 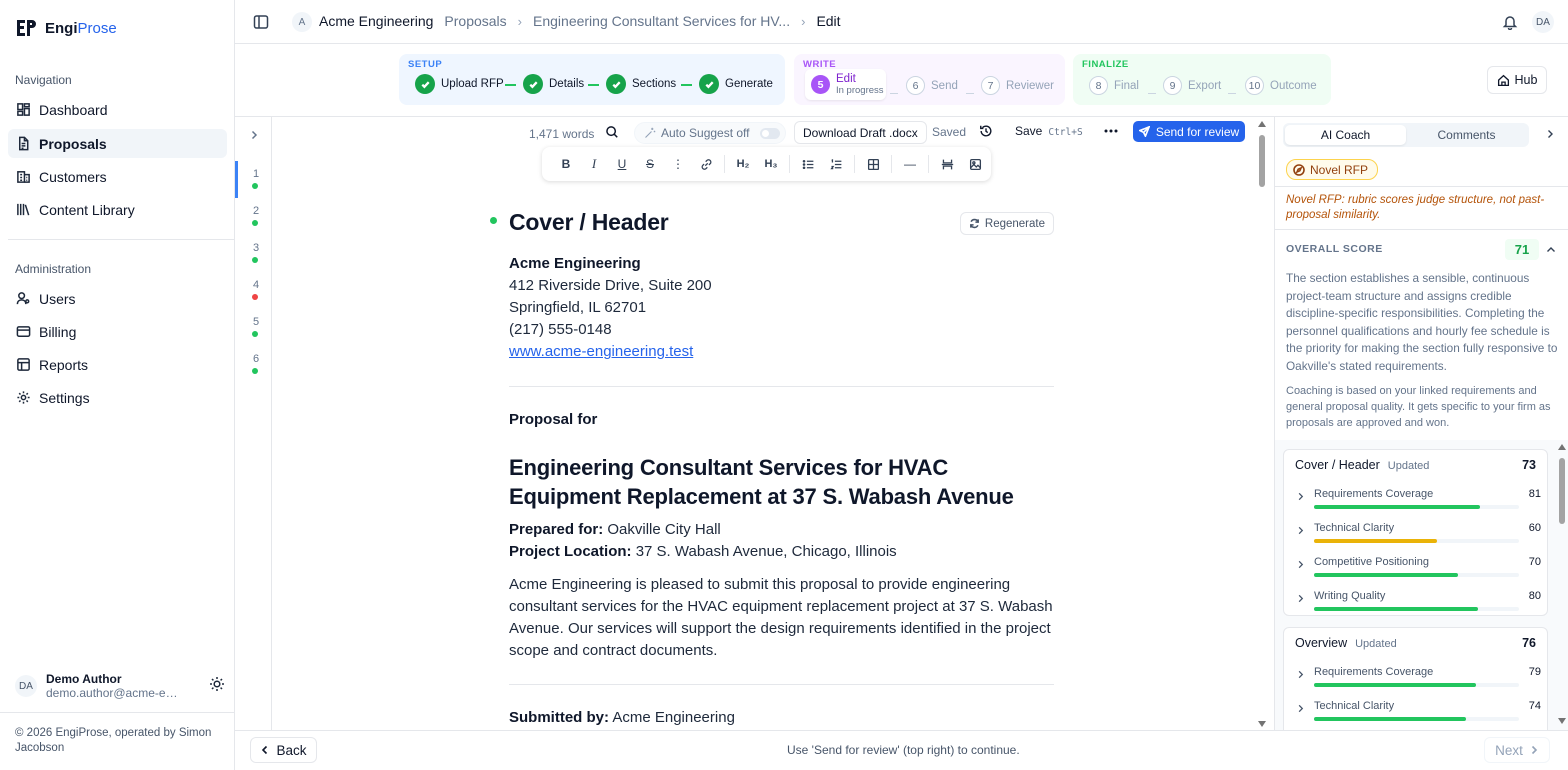 What do you see at coordinates (1466, 135) in the screenshot?
I see `tab-comments: Comments` at bounding box center [1466, 135].